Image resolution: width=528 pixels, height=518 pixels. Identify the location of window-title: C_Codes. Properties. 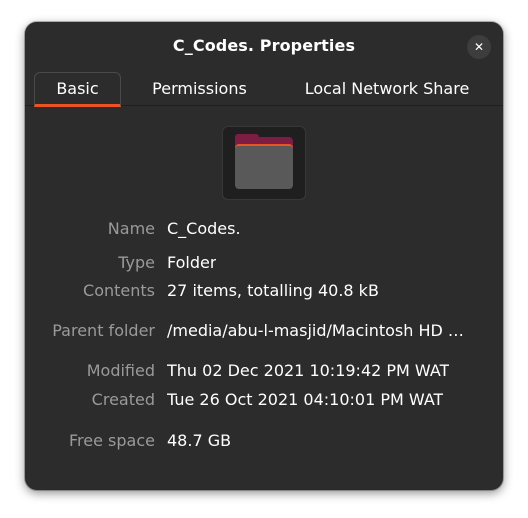
(264, 45).